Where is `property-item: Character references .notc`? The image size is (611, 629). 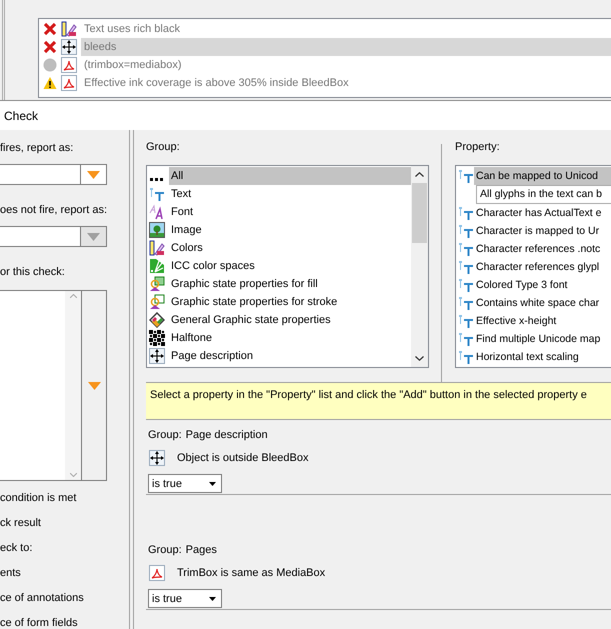 property-item: Character references .notc is located at coordinates (542, 249).